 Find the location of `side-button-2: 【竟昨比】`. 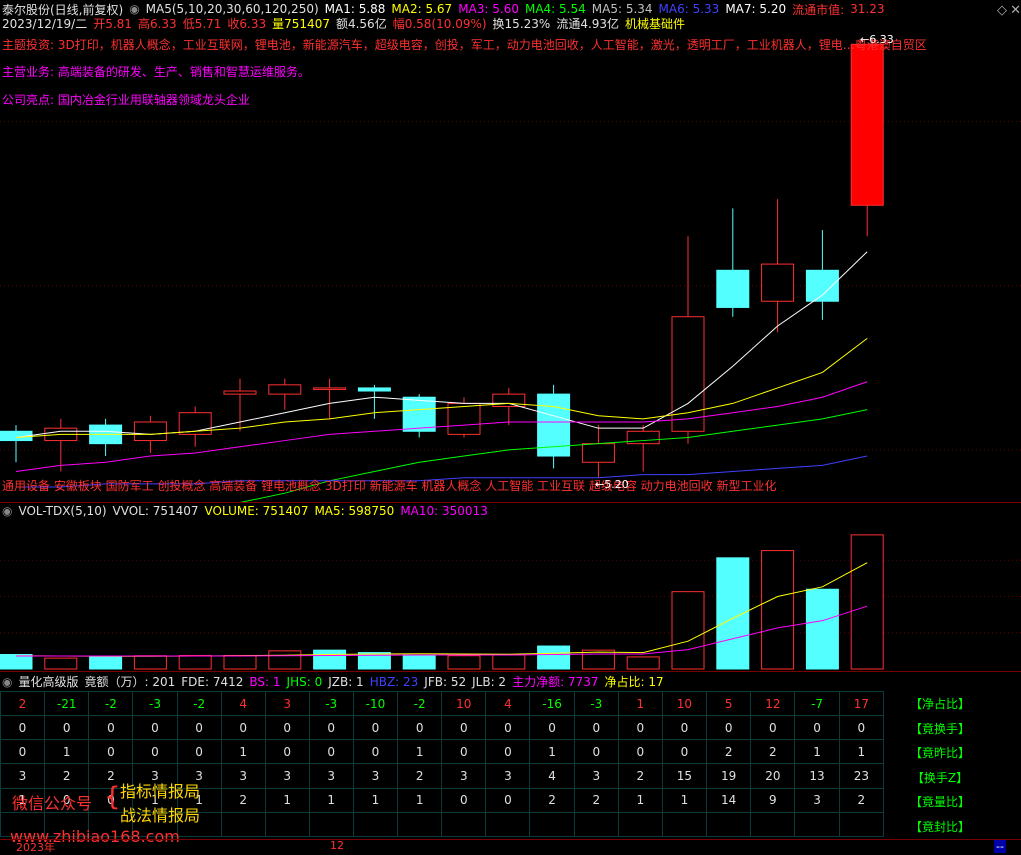

side-button-2: 【竟昨比】 is located at coordinates (940, 752).